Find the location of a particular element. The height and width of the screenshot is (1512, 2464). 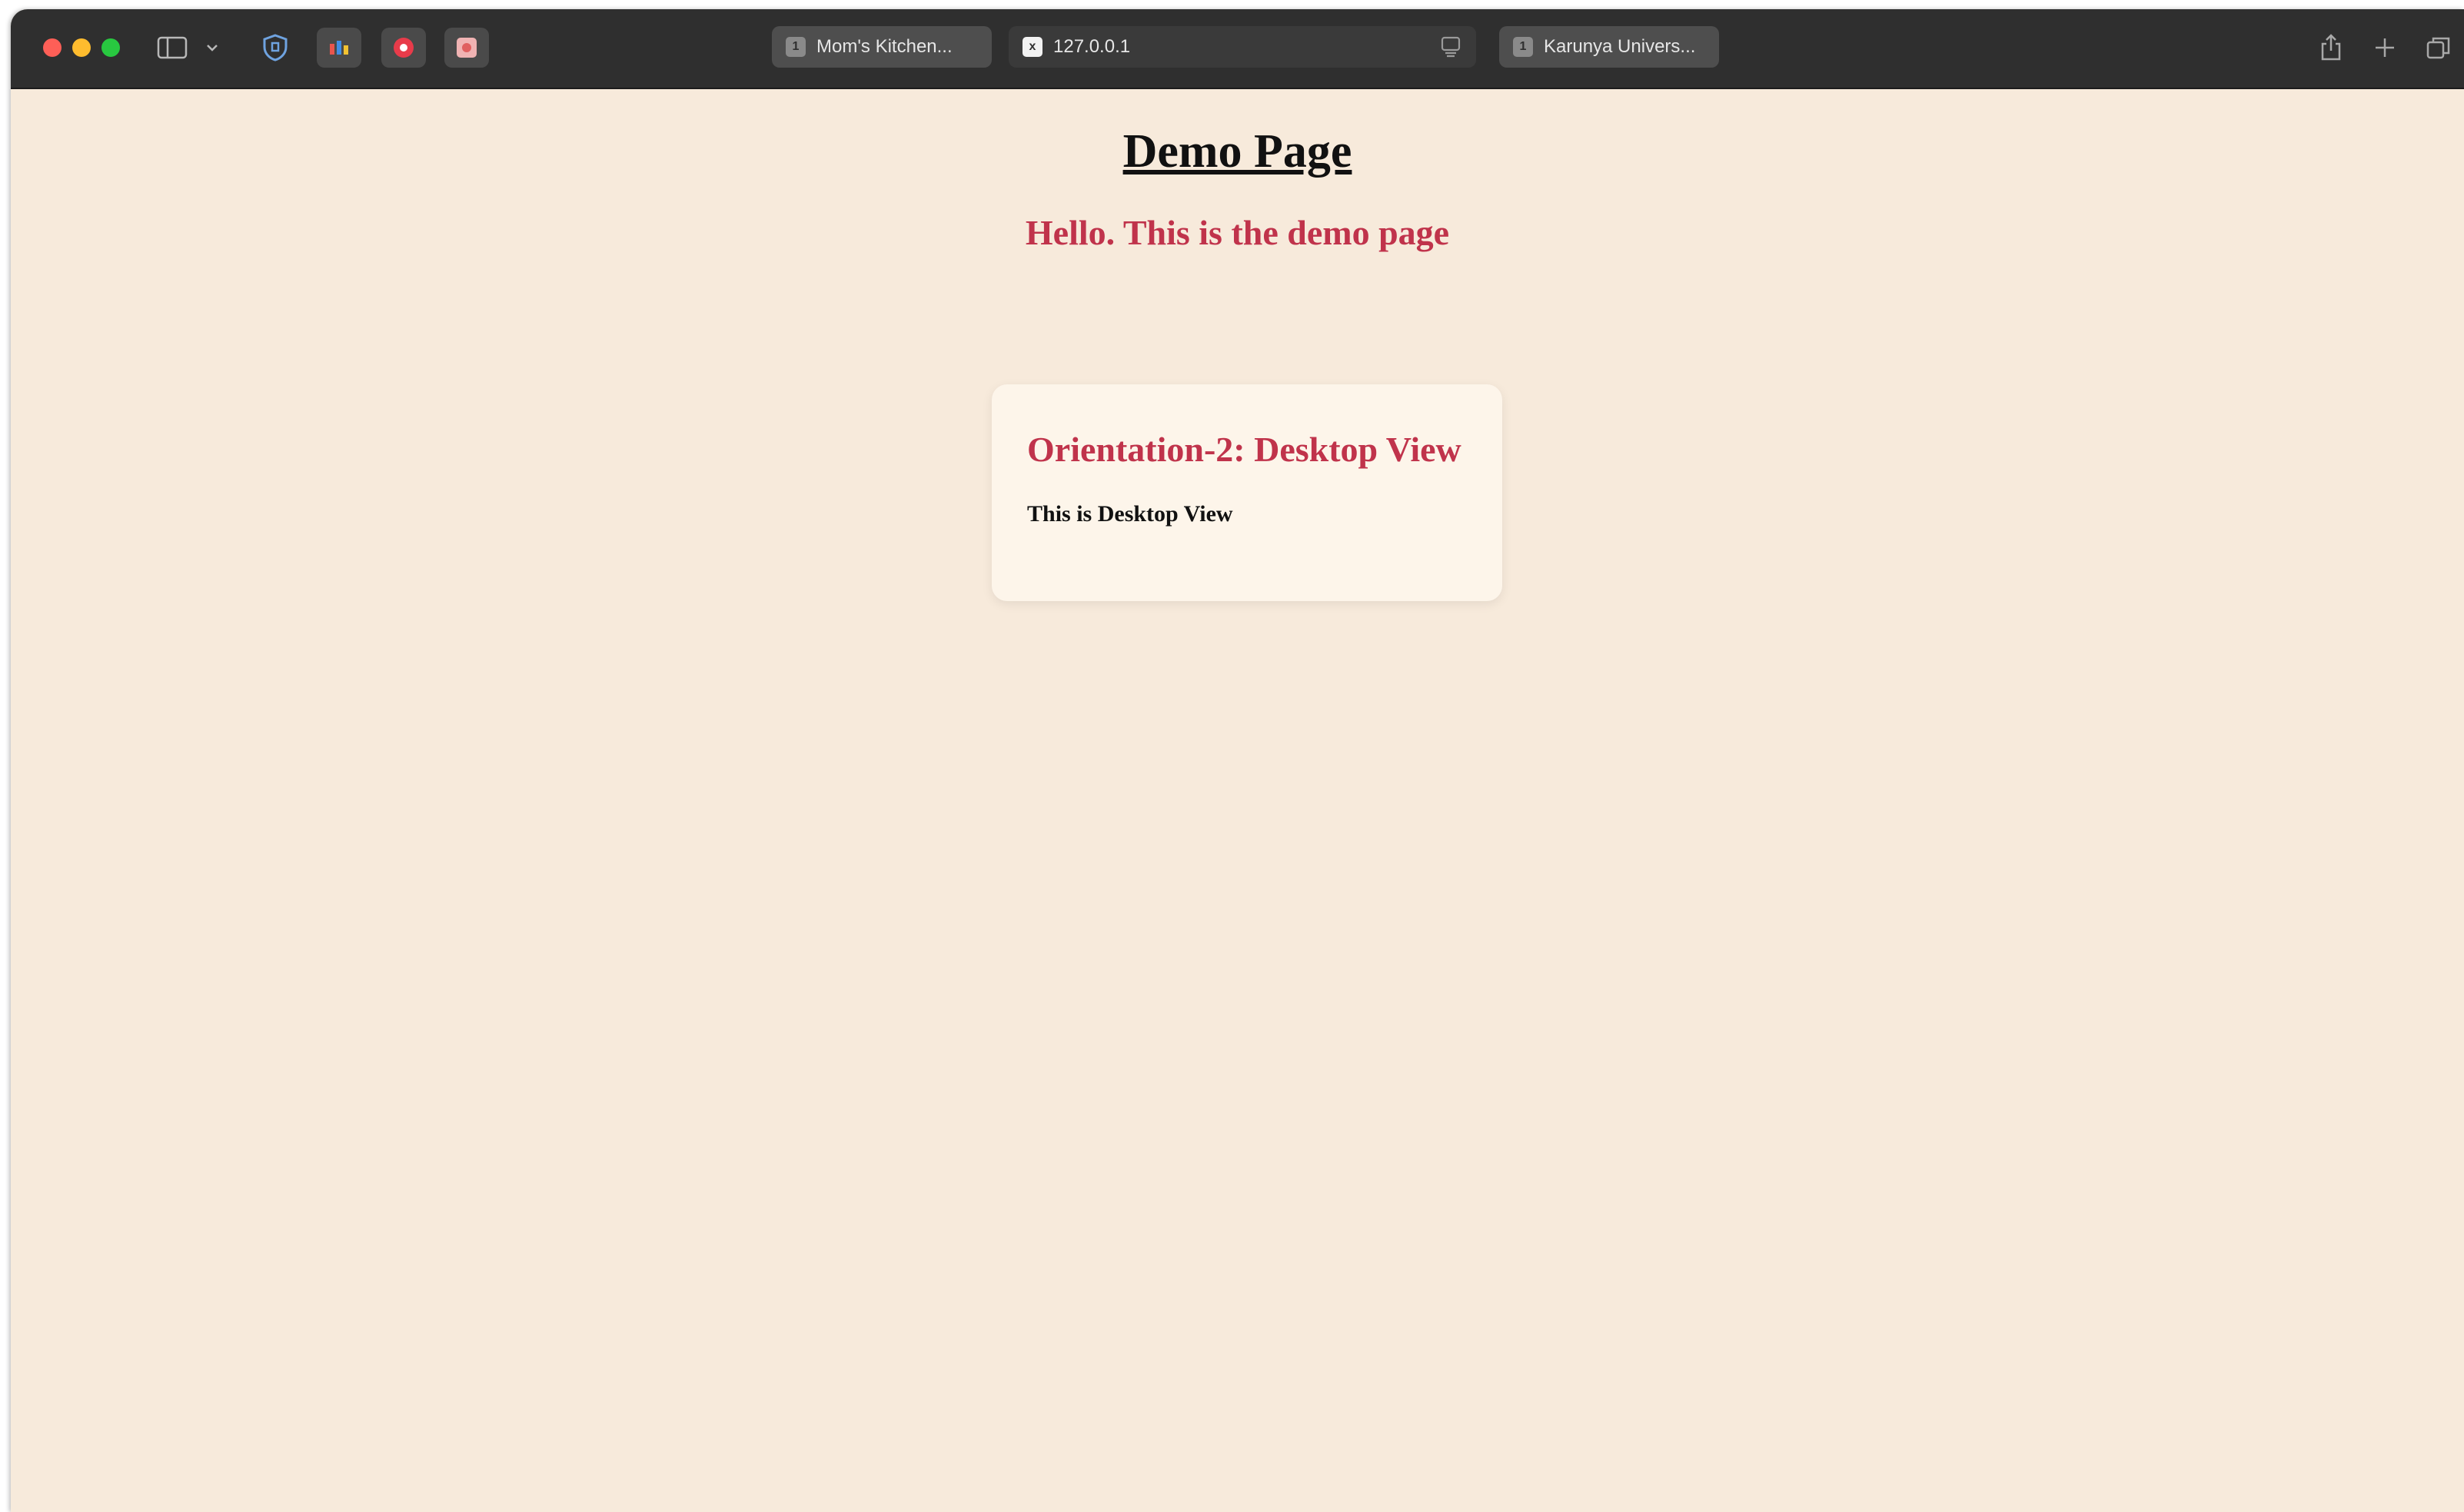

share-icon is located at coordinates (2331, 48).